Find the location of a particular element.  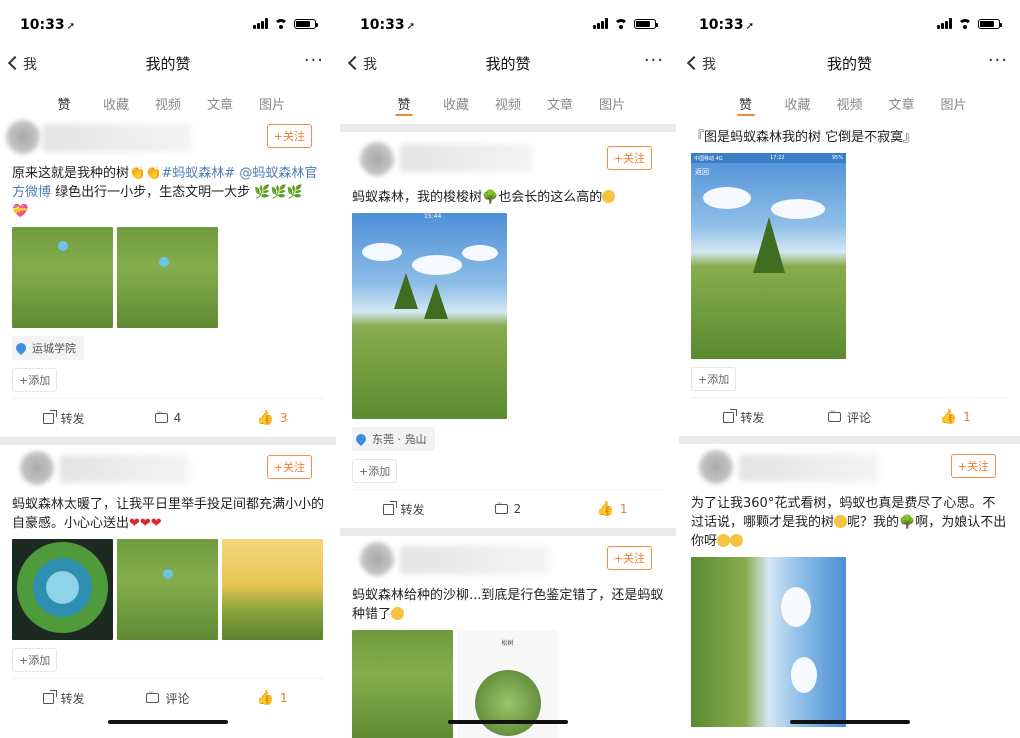

gift-heart-emoji-icon: 💝 is located at coordinates (20, 211).